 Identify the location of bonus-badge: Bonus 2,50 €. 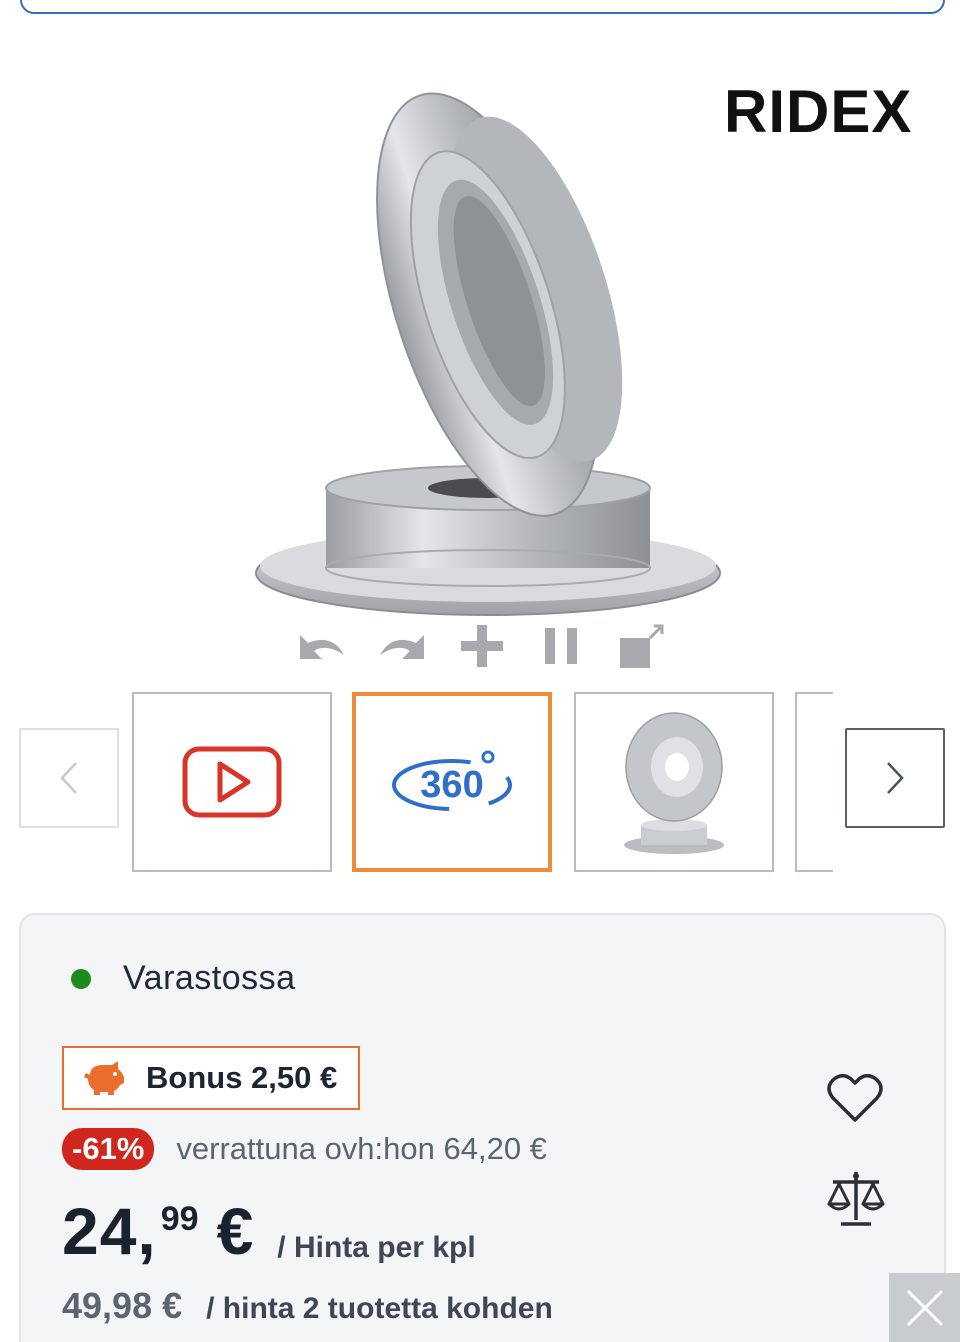
(211, 1078).